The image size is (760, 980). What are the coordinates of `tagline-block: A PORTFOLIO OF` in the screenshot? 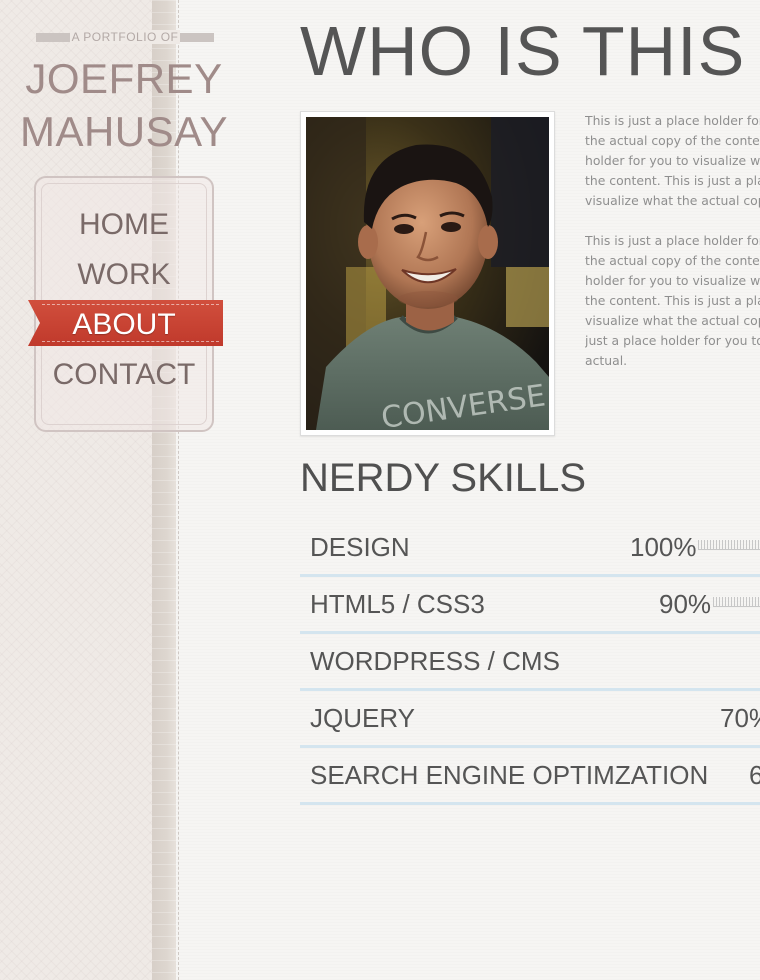 It's located at (125, 37).